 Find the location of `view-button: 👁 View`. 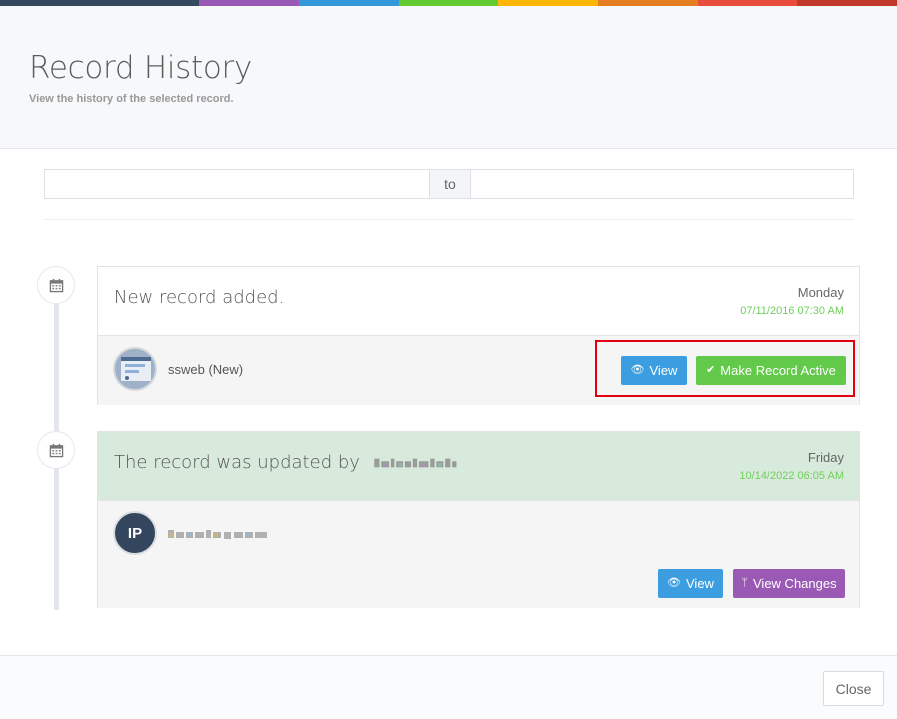

view-button: 👁 View is located at coordinates (690, 583).